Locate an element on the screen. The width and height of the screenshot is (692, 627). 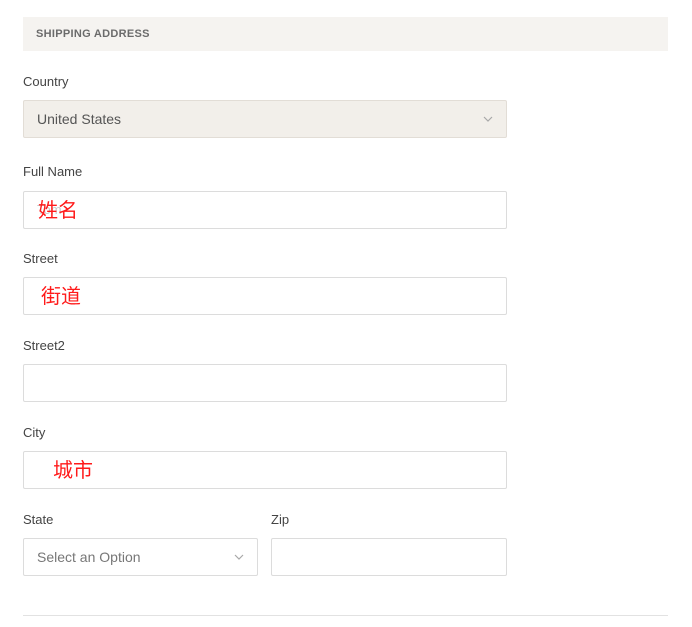
state-placeholder: Select an Option is located at coordinates (89, 557).